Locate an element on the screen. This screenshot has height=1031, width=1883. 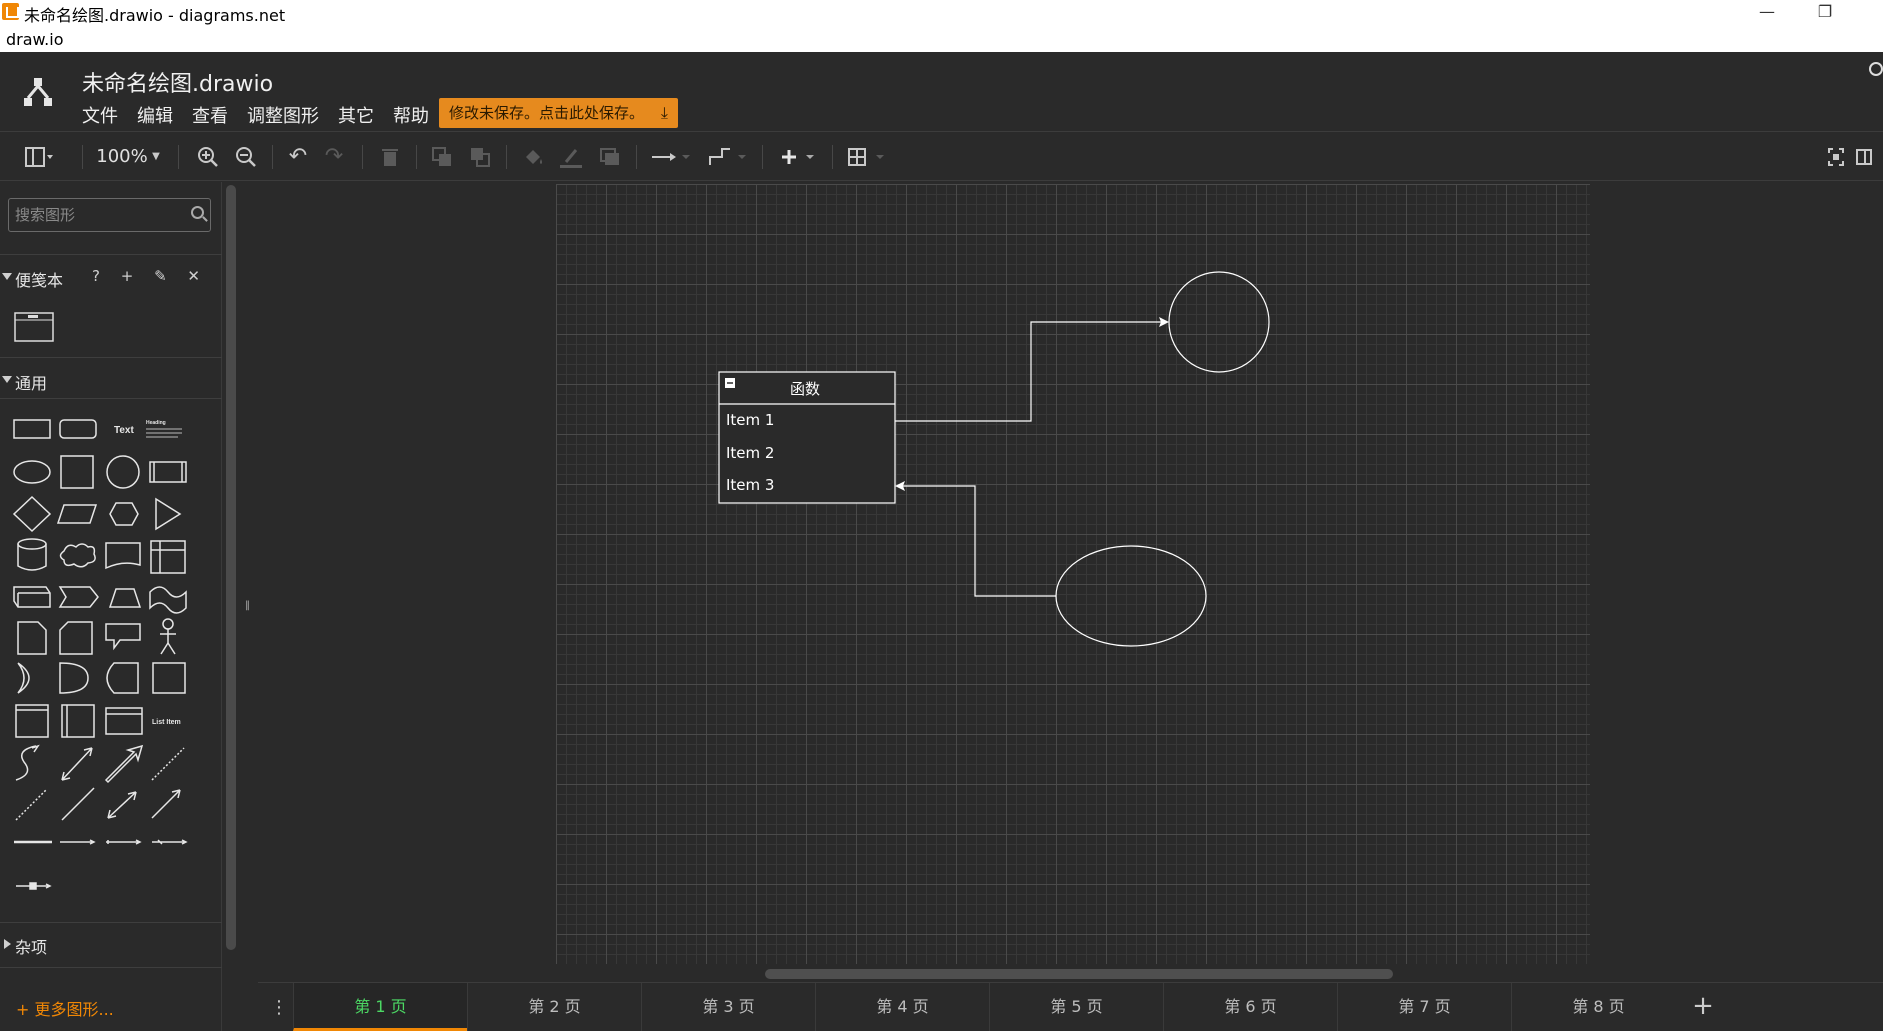
shape-search-input is located at coordinates (95, 215).